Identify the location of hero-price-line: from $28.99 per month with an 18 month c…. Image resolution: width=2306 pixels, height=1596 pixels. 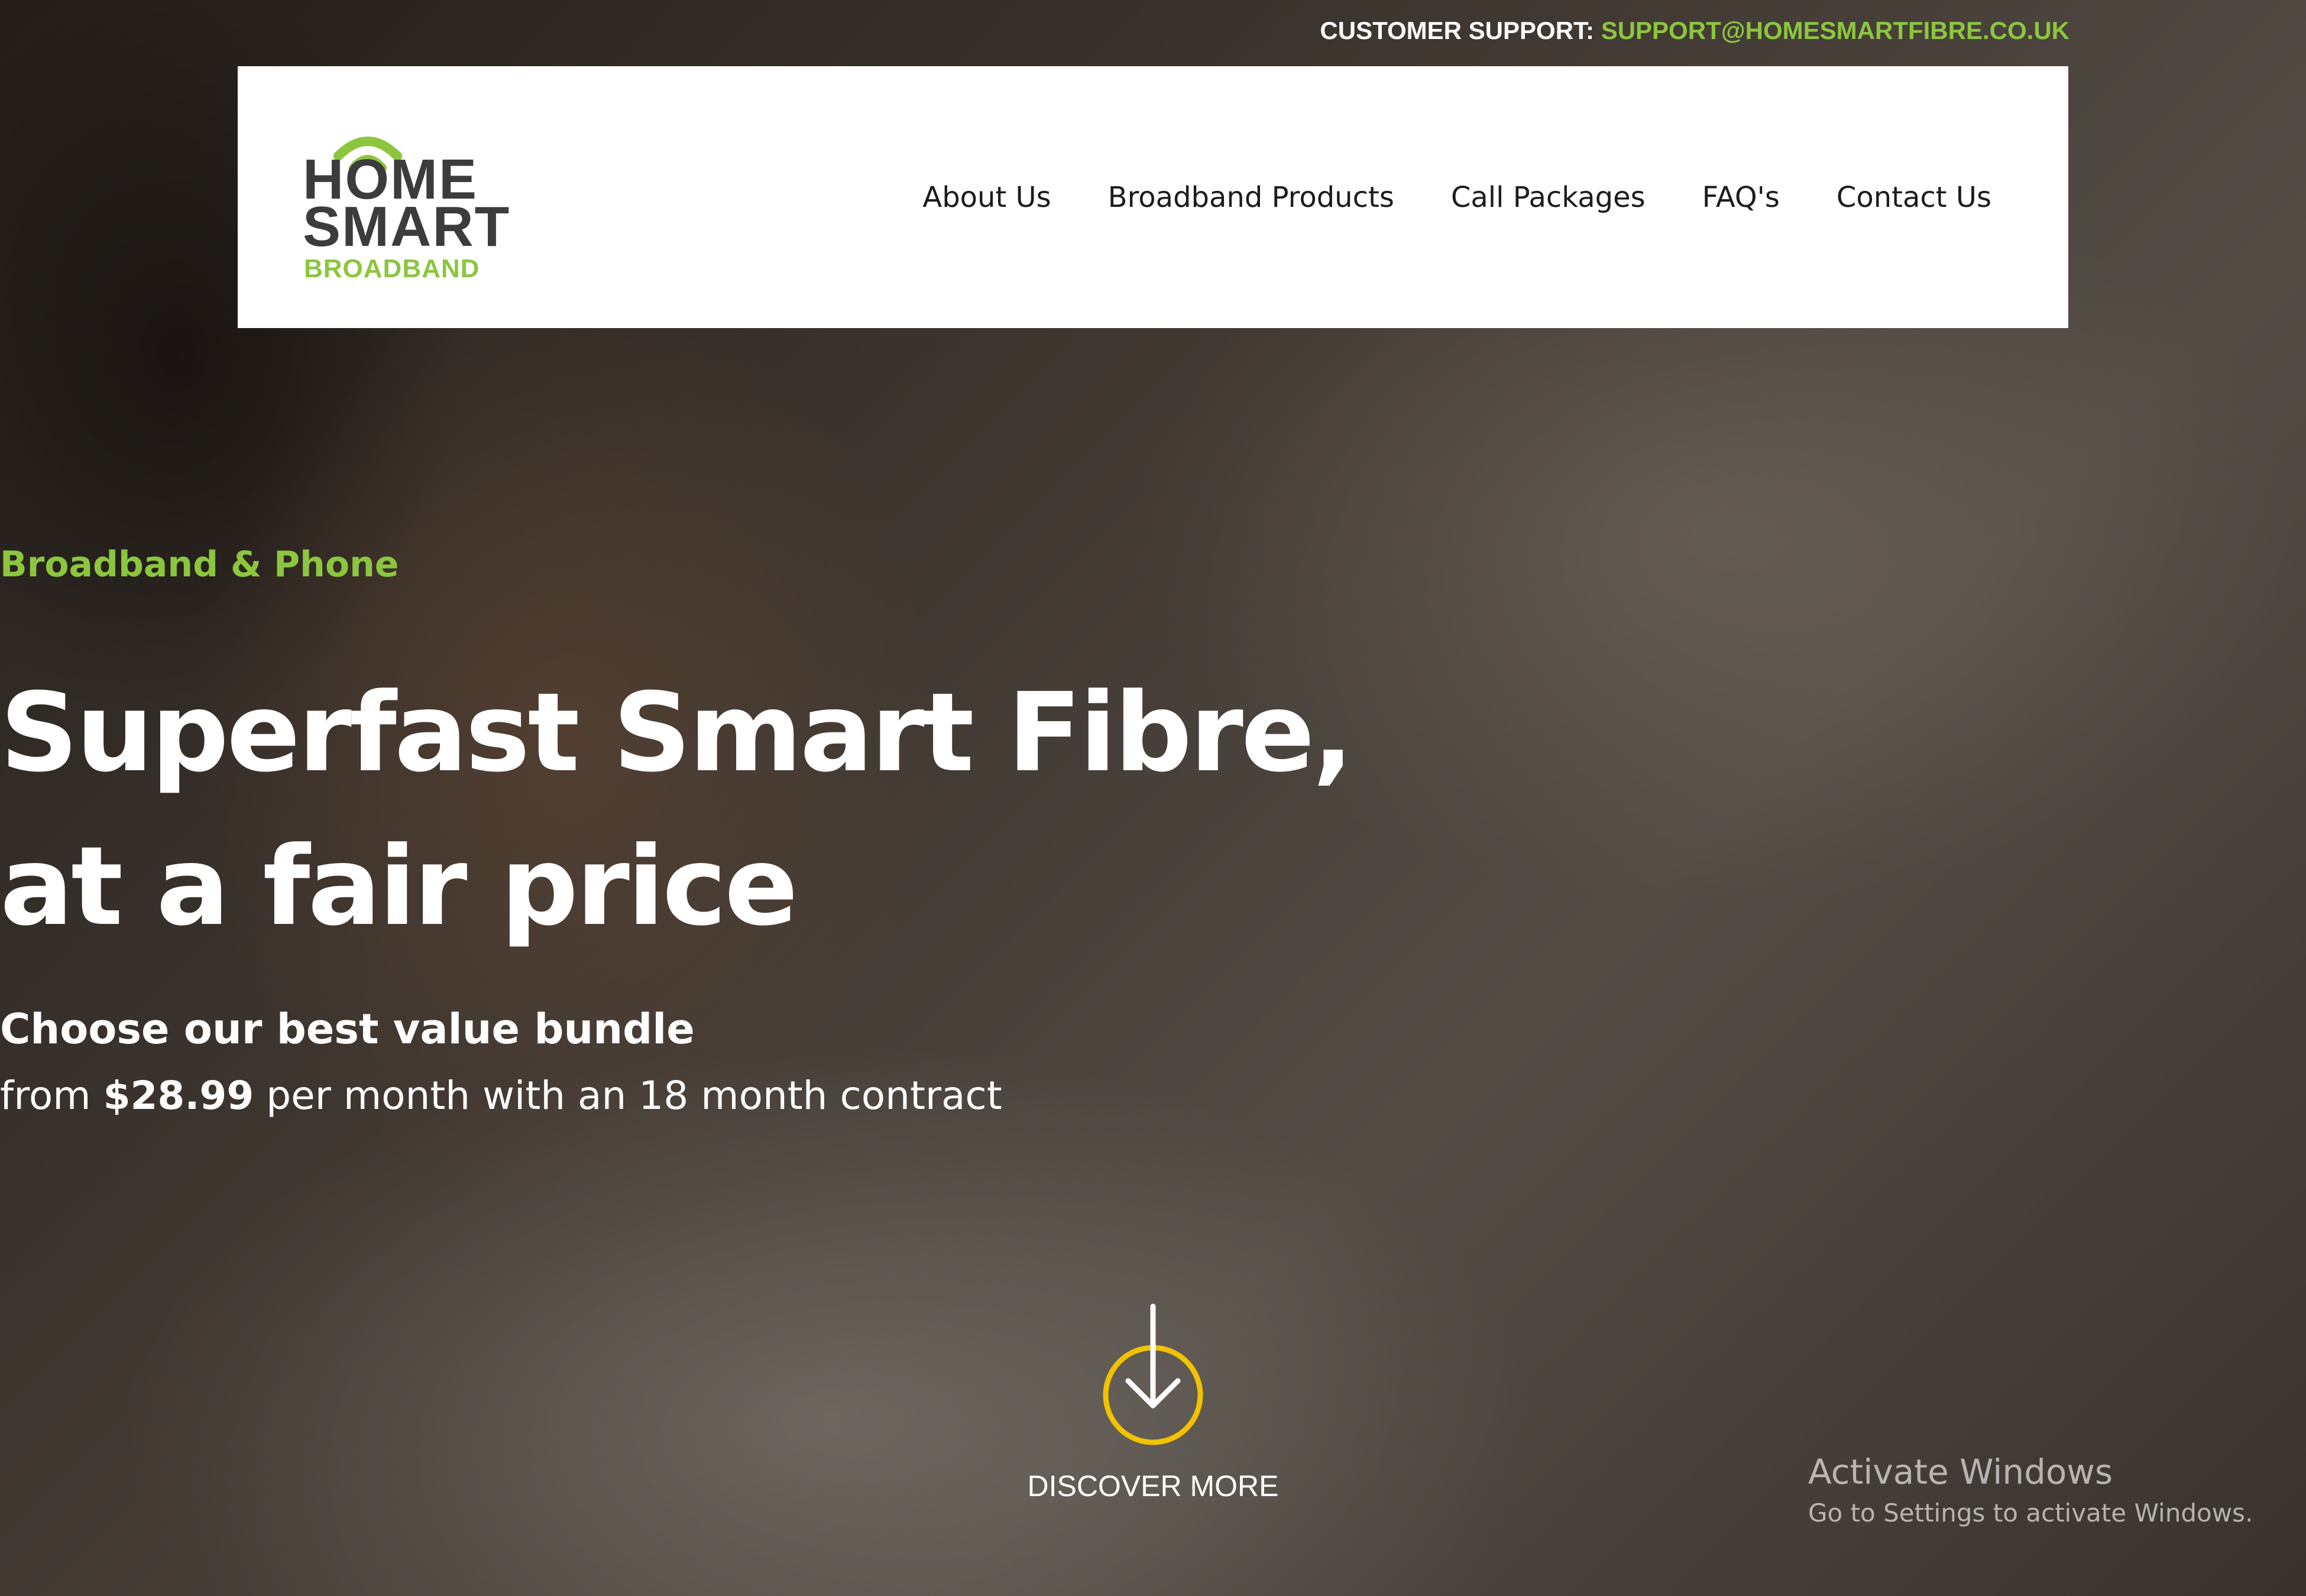
(1153, 1095).